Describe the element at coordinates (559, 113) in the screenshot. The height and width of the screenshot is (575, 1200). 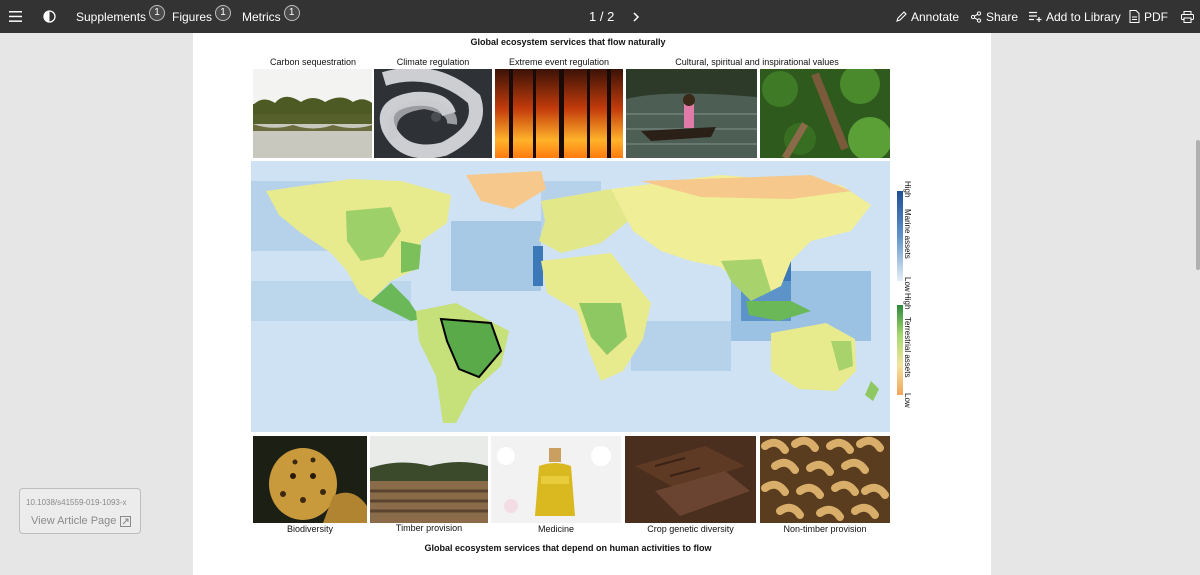
I see `photo-wildfire` at that location.